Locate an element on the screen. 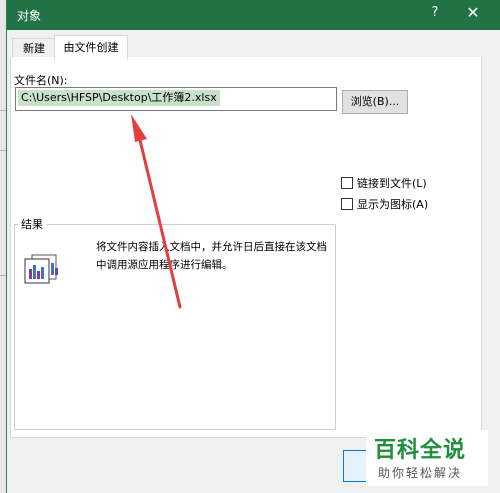 This screenshot has height=493, width=500. tab-create-from-file: 由文件创建 is located at coordinates (91, 47).